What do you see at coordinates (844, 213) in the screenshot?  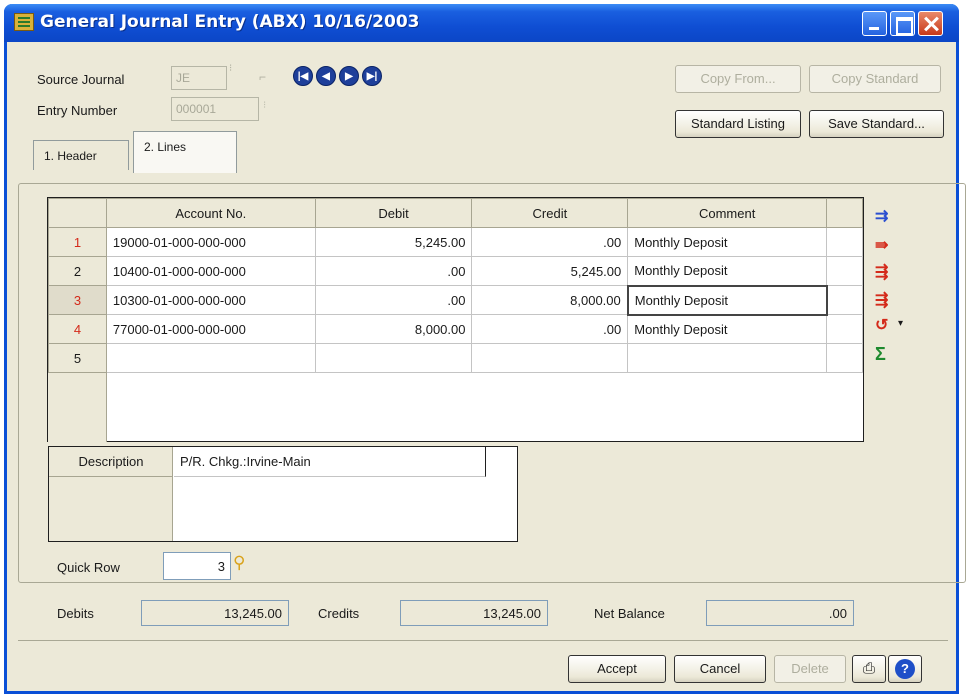 I see `column-header-spacer` at bounding box center [844, 213].